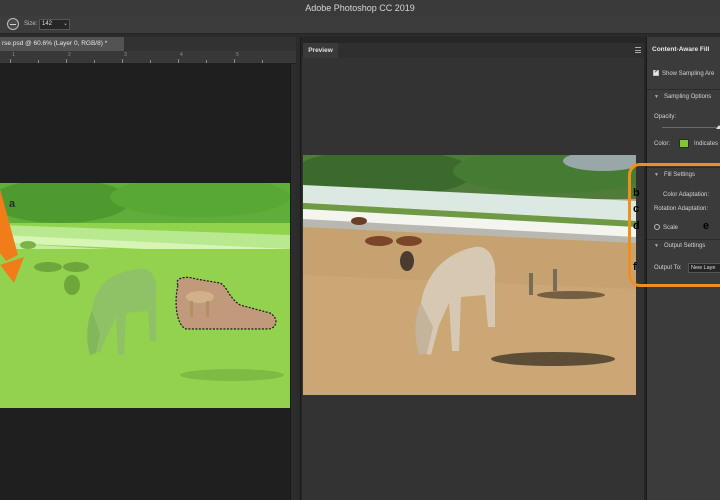  What do you see at coordinates (636, 226) in the screenshot?
I see `annotation-d: d` at bounding box center [636, 226].